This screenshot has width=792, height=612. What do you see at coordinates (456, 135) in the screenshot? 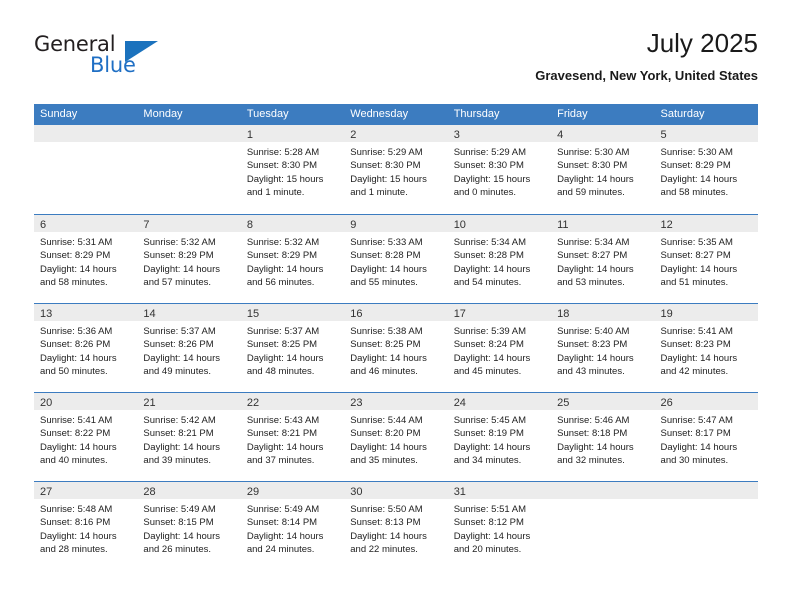
I see `day-number: 3` at bounding box center [456, 135].